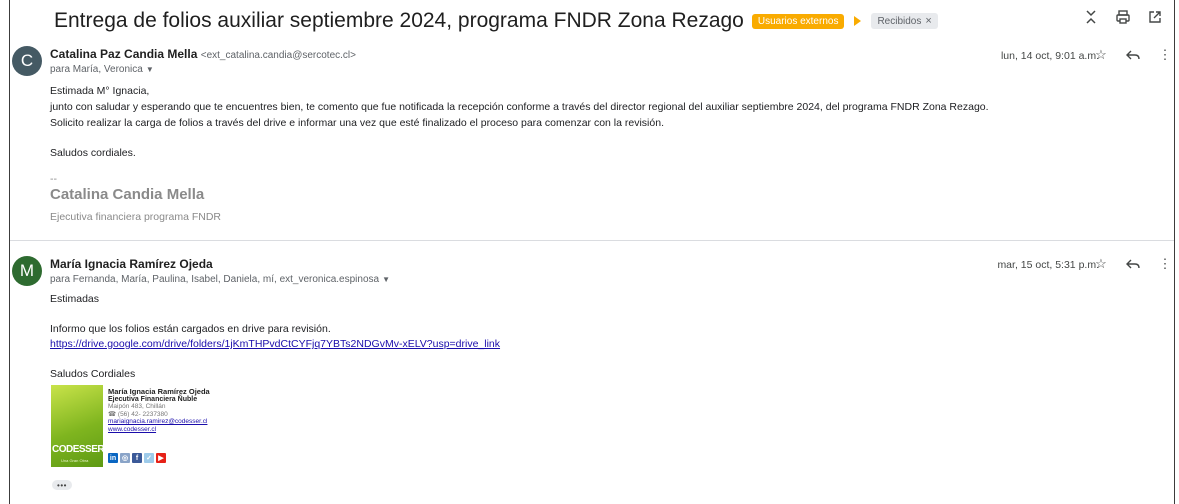 This screenshot has width=1179, height=504. I want to click on body-closing: Saludos cordiales., so click(93, 153).